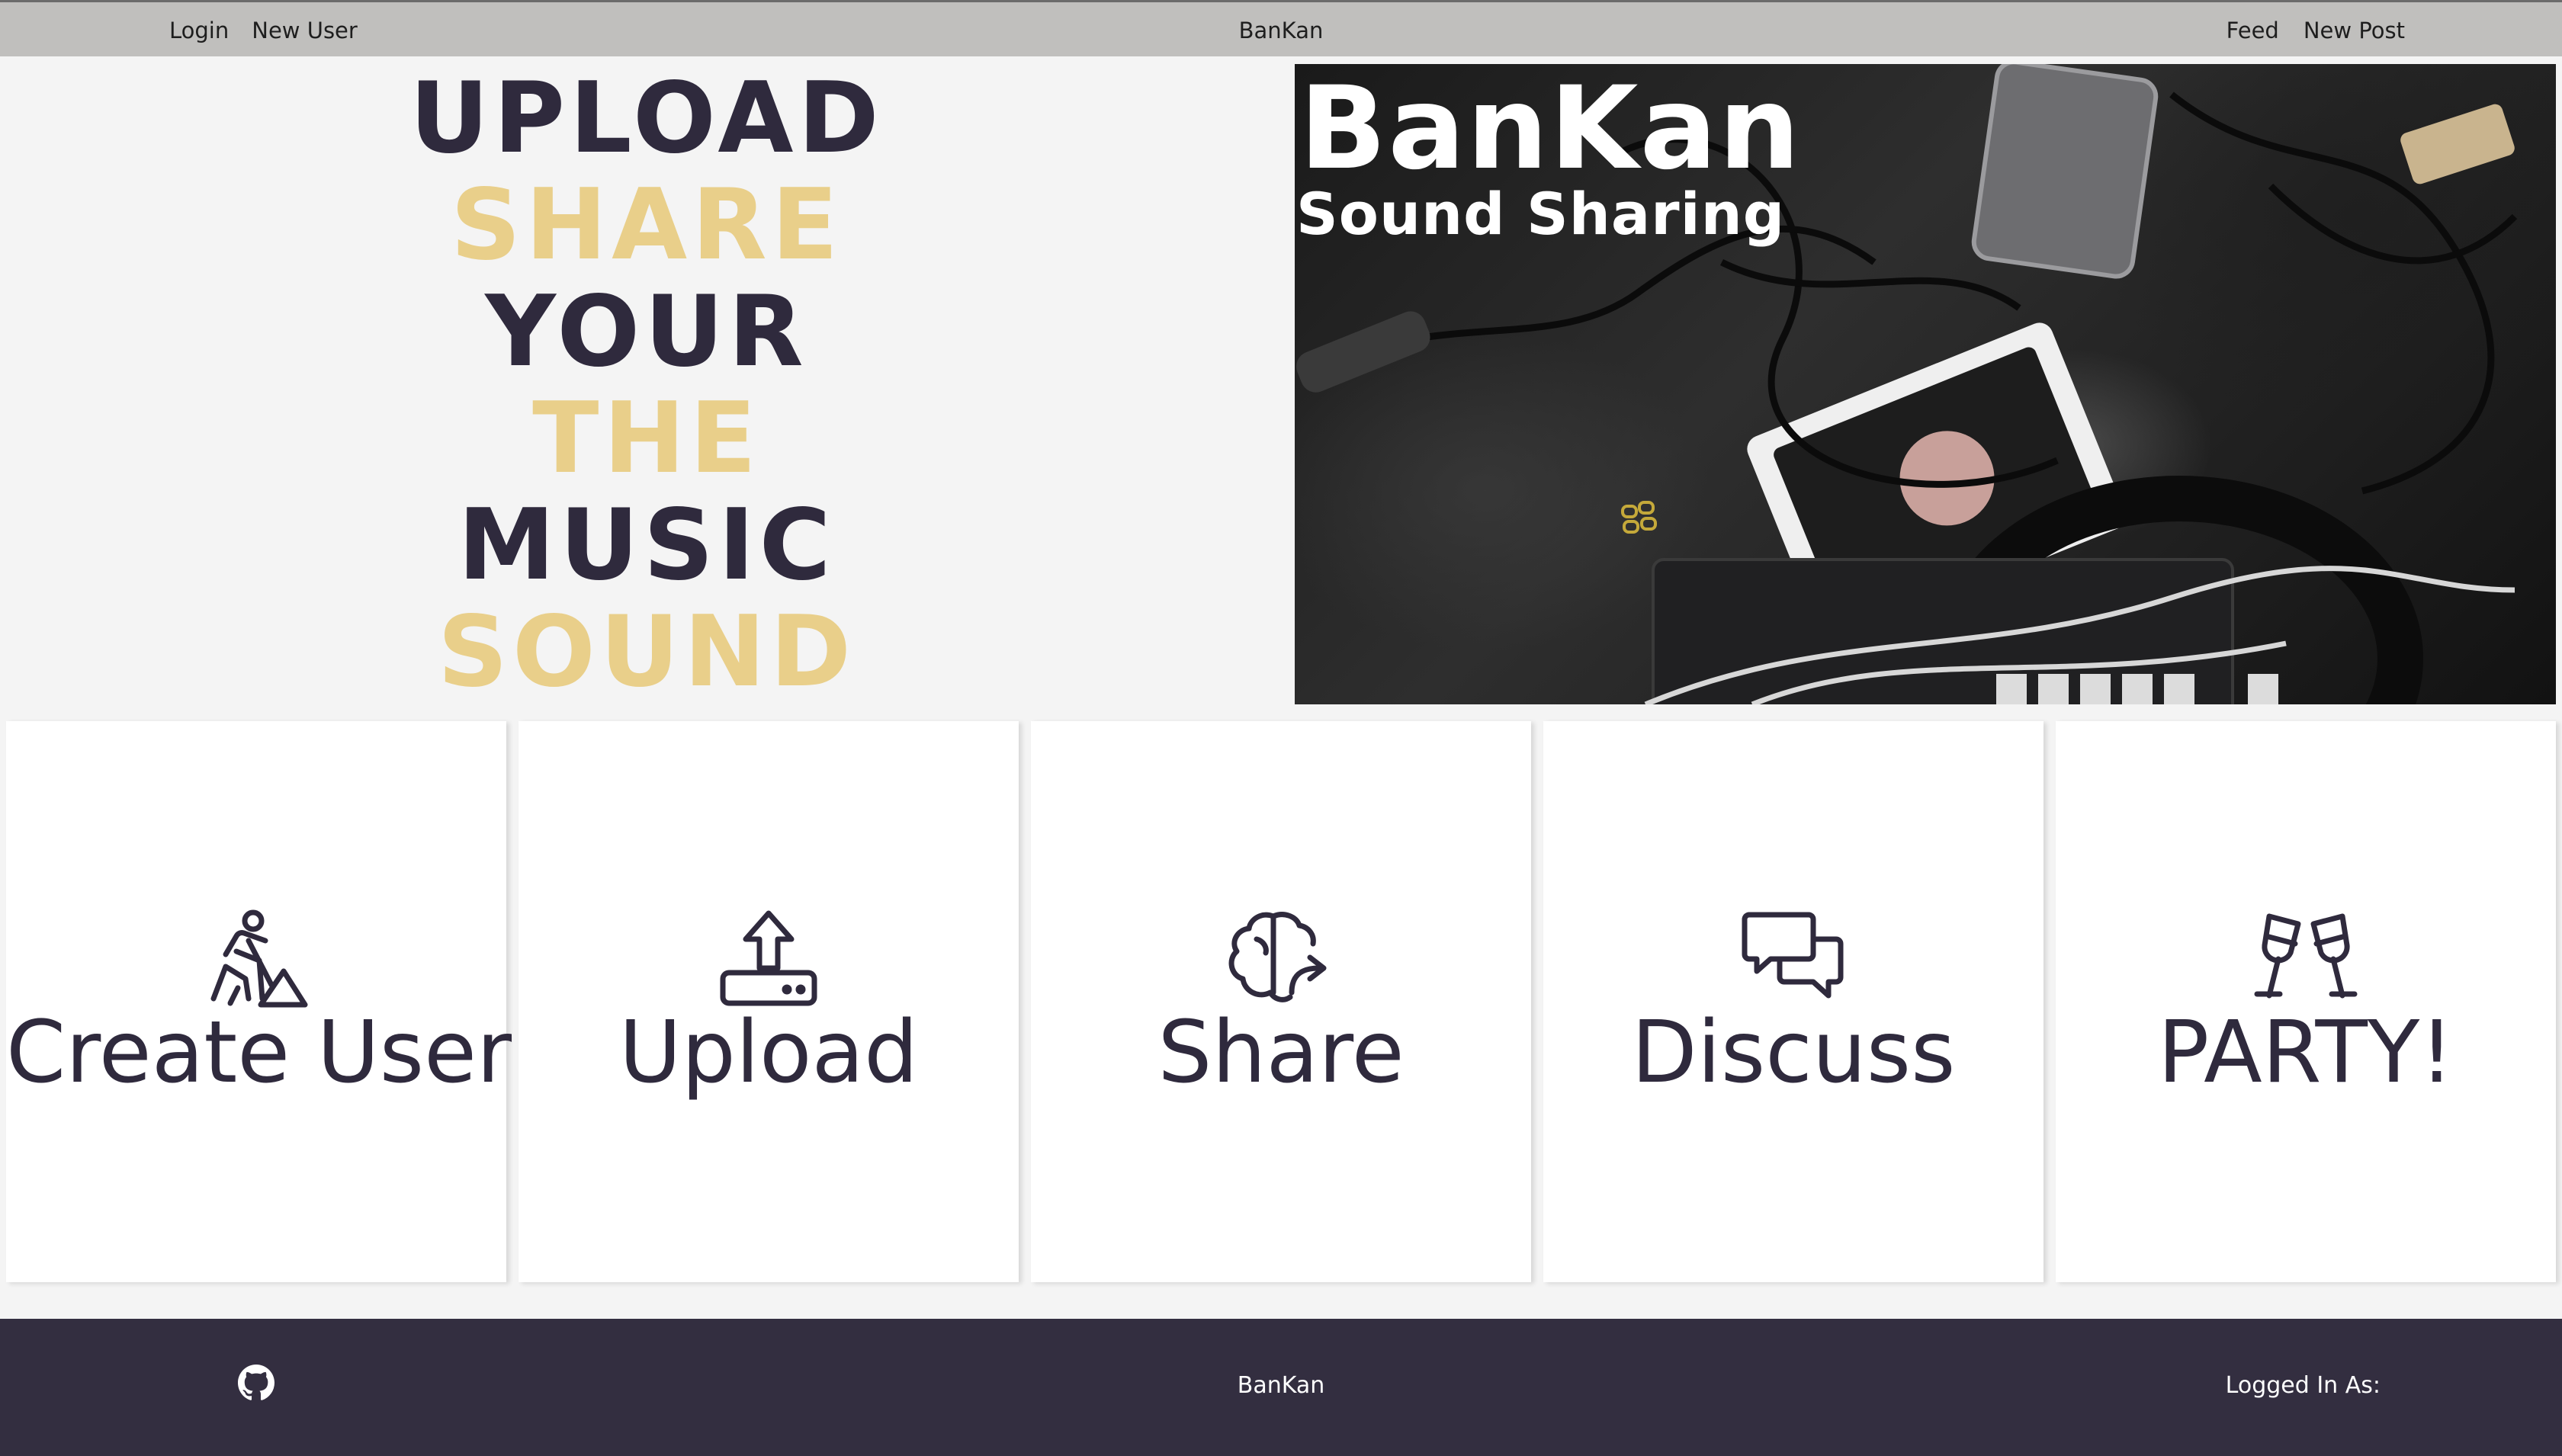 The height and width of the screenshot is (1456, 2562). I want to click on hero-word-upload: UPLOAD, so click(646, 118).